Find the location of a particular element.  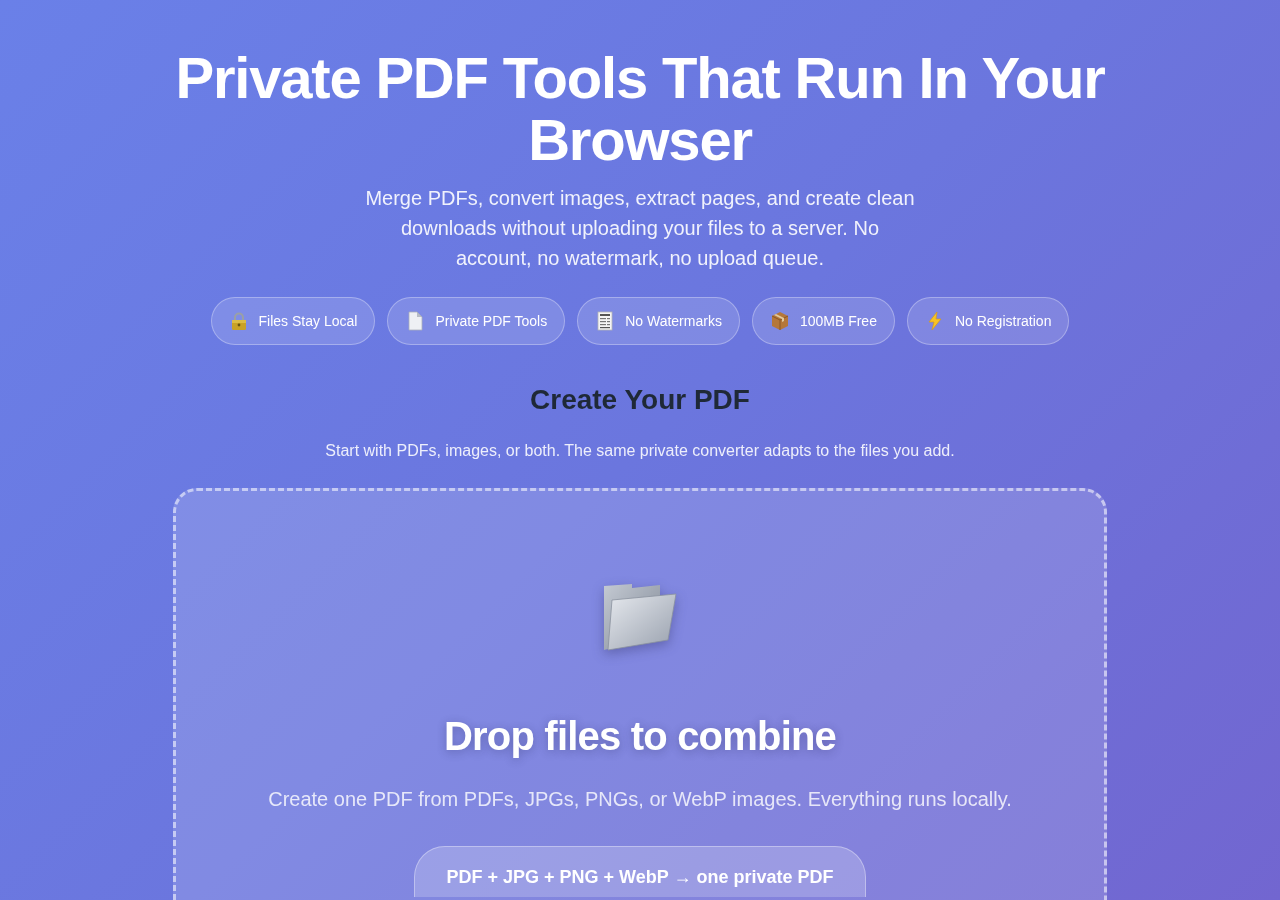

drop-zone-title: Drop files to combine is located at coordinates (640, 736).